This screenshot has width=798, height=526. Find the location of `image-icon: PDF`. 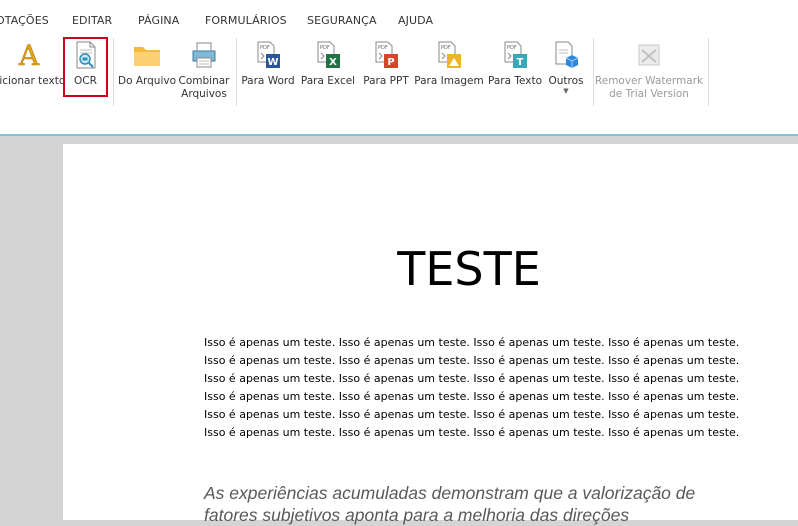

image-icon: PDF is located at coordinates (449, 55).